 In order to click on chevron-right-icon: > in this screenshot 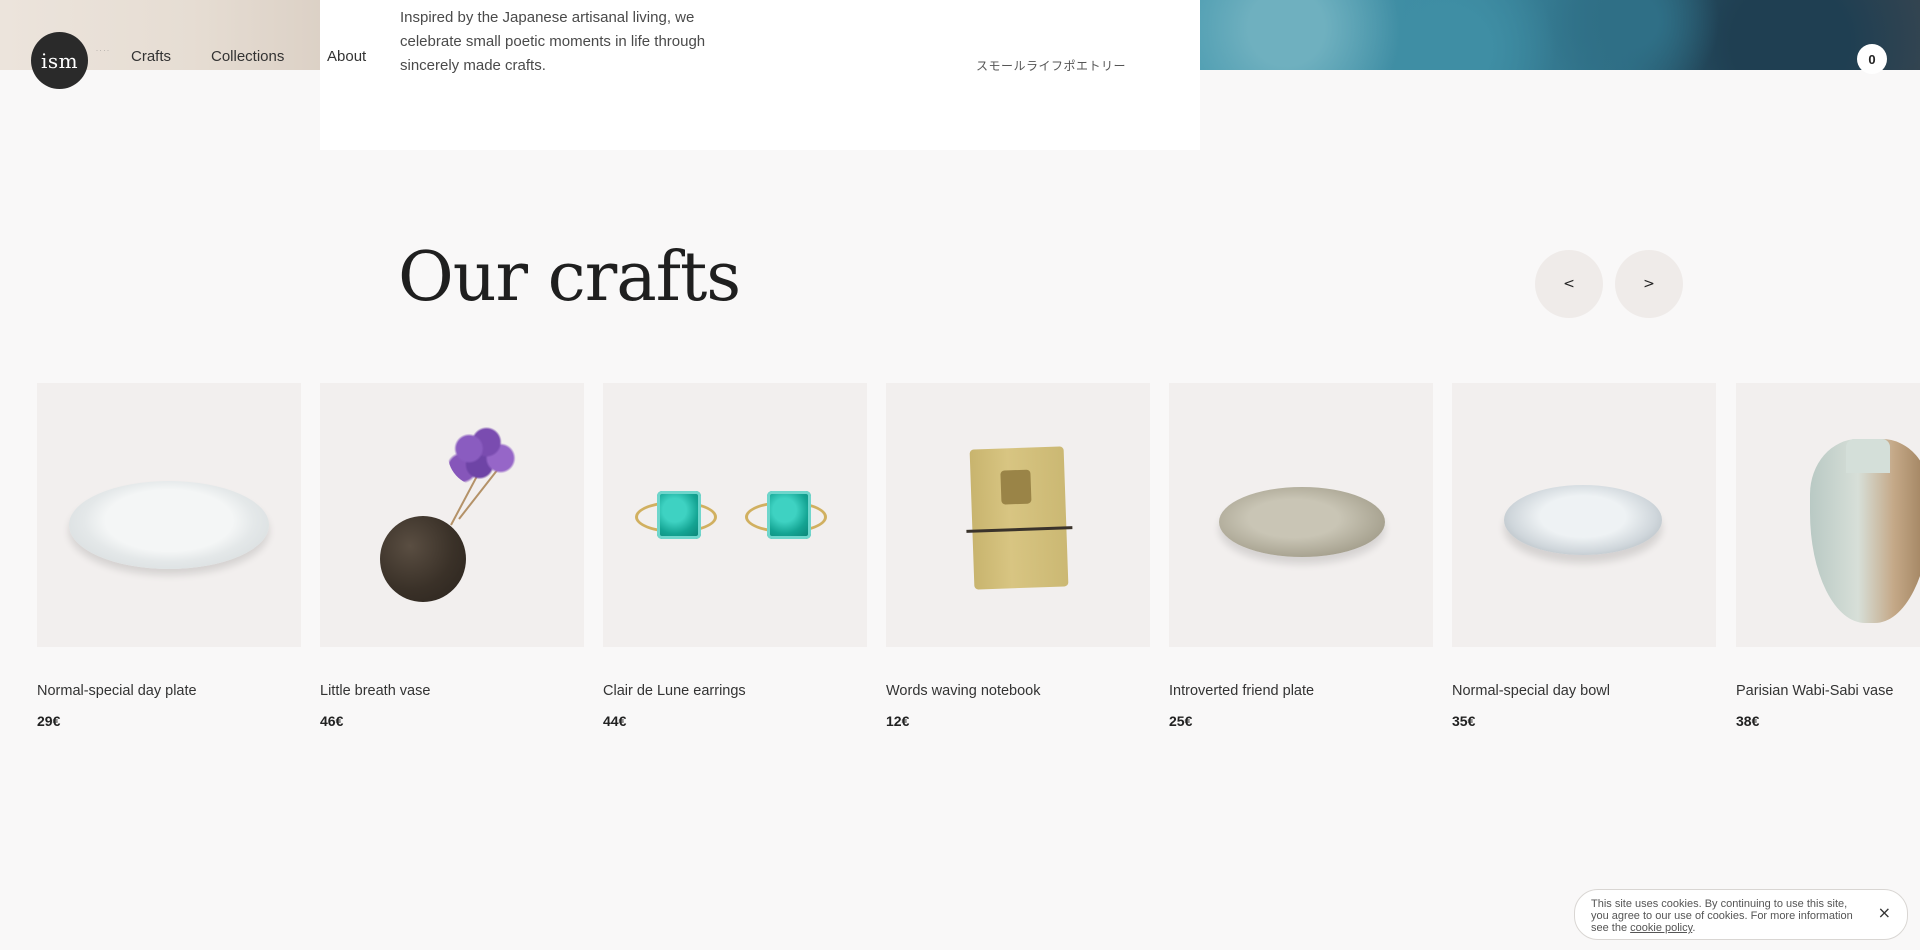, I will do `click(1649, 284)`.